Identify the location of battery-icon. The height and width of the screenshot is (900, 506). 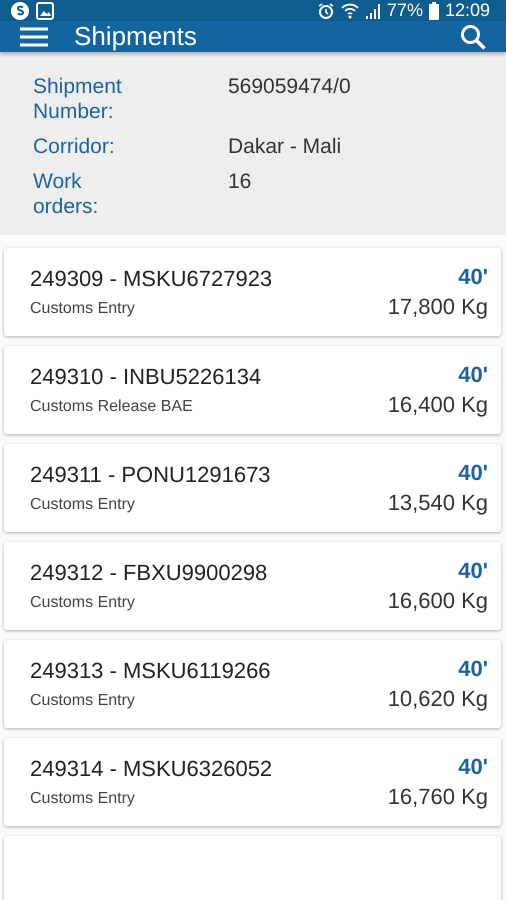
(433, 11).